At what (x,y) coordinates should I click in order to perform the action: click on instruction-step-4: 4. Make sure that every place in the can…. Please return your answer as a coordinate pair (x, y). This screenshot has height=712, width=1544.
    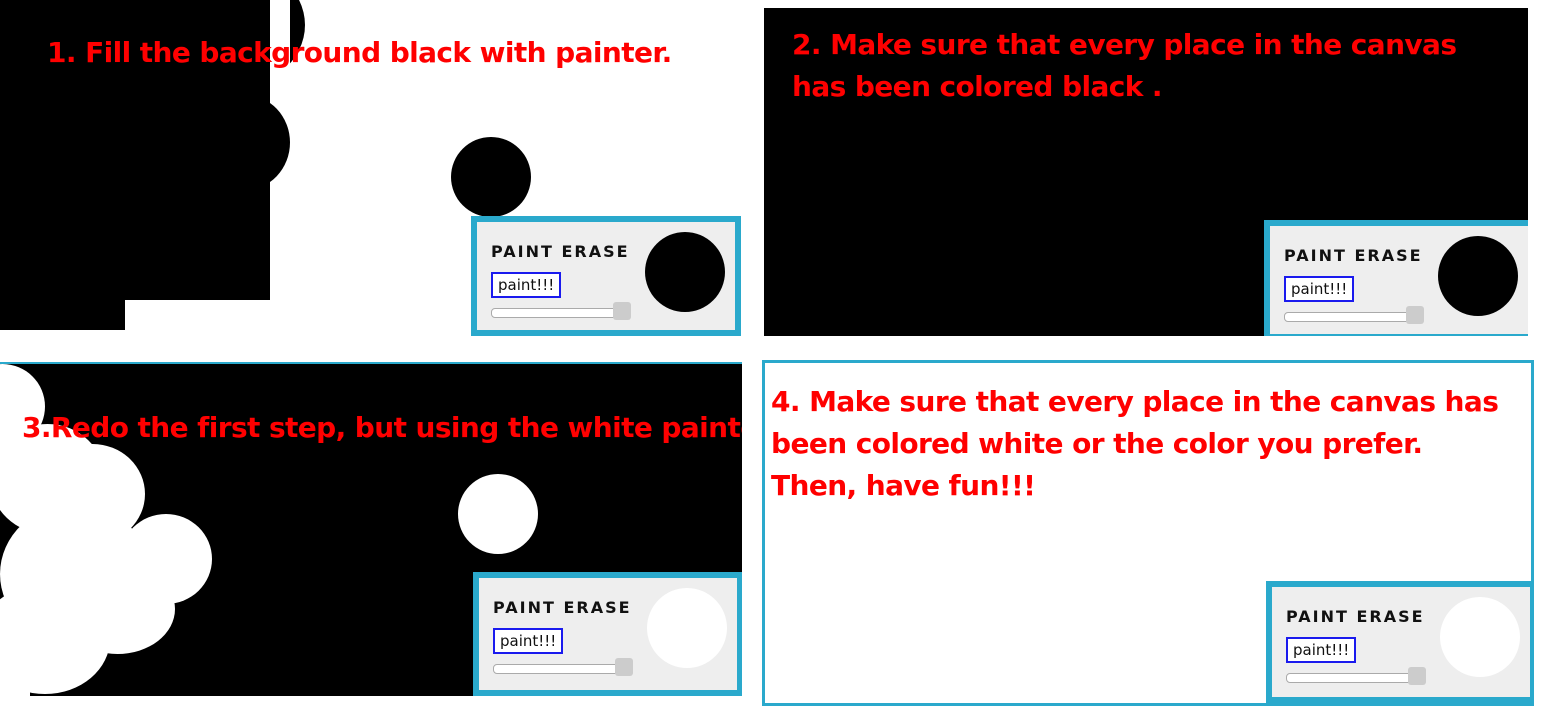
    Looking at the image, I should click on (1135, 443).